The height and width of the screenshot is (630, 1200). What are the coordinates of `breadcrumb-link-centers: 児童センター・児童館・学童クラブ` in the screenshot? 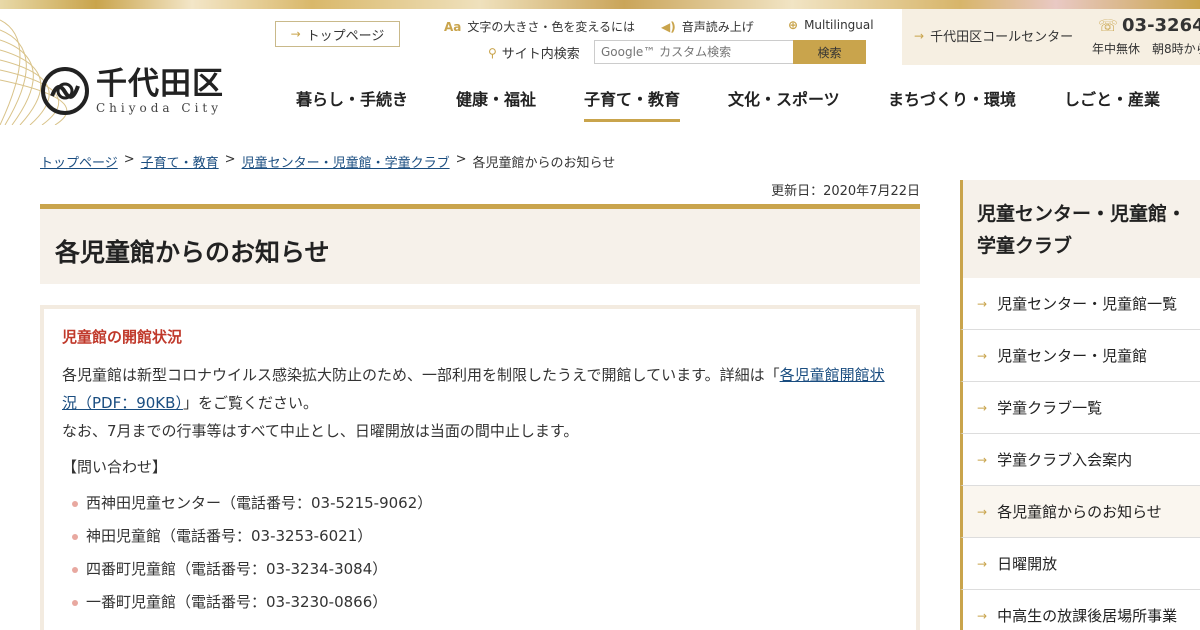 It's located at (346, 161).